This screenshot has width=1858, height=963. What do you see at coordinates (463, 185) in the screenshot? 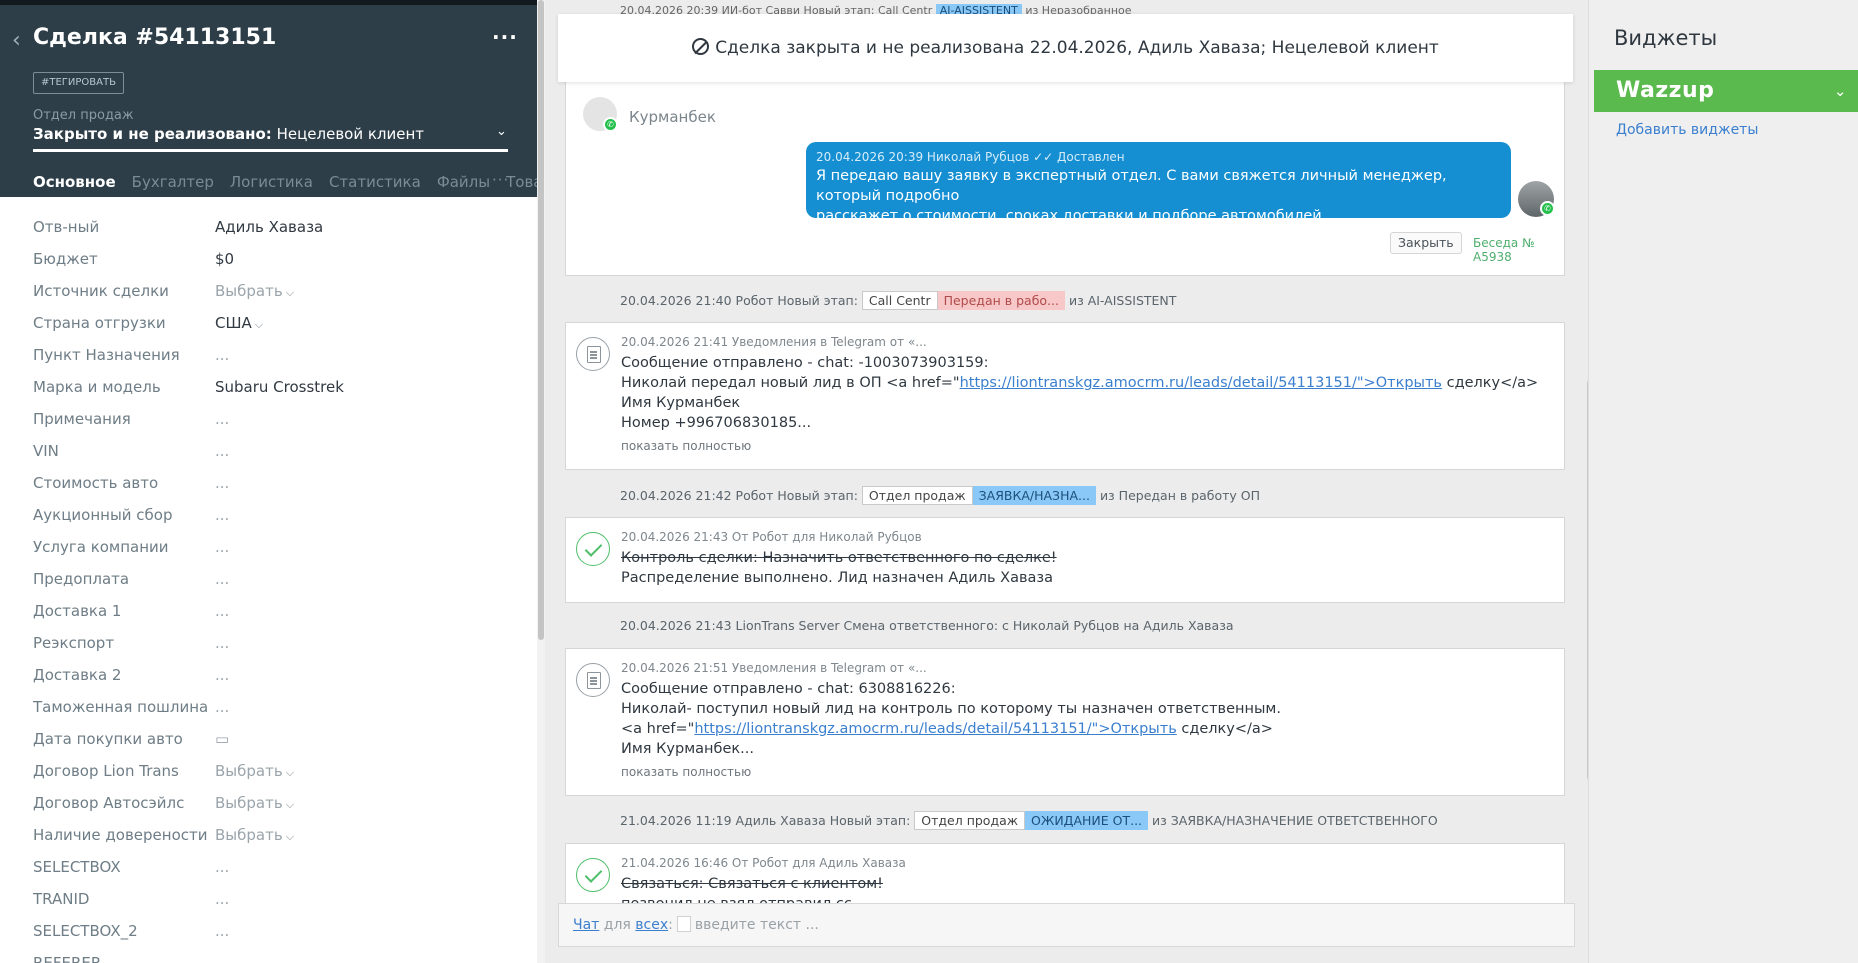
I see `tab-files: Файлы` at bounding box center [463, 185].